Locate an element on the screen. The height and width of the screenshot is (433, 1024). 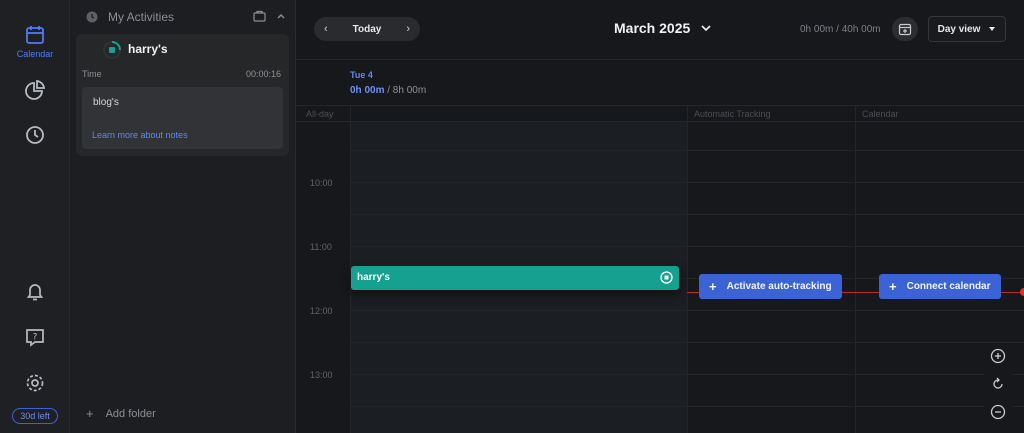
activate-auto-tracking-button: + Activate auto-tracking is located at coordinates (770, 286).